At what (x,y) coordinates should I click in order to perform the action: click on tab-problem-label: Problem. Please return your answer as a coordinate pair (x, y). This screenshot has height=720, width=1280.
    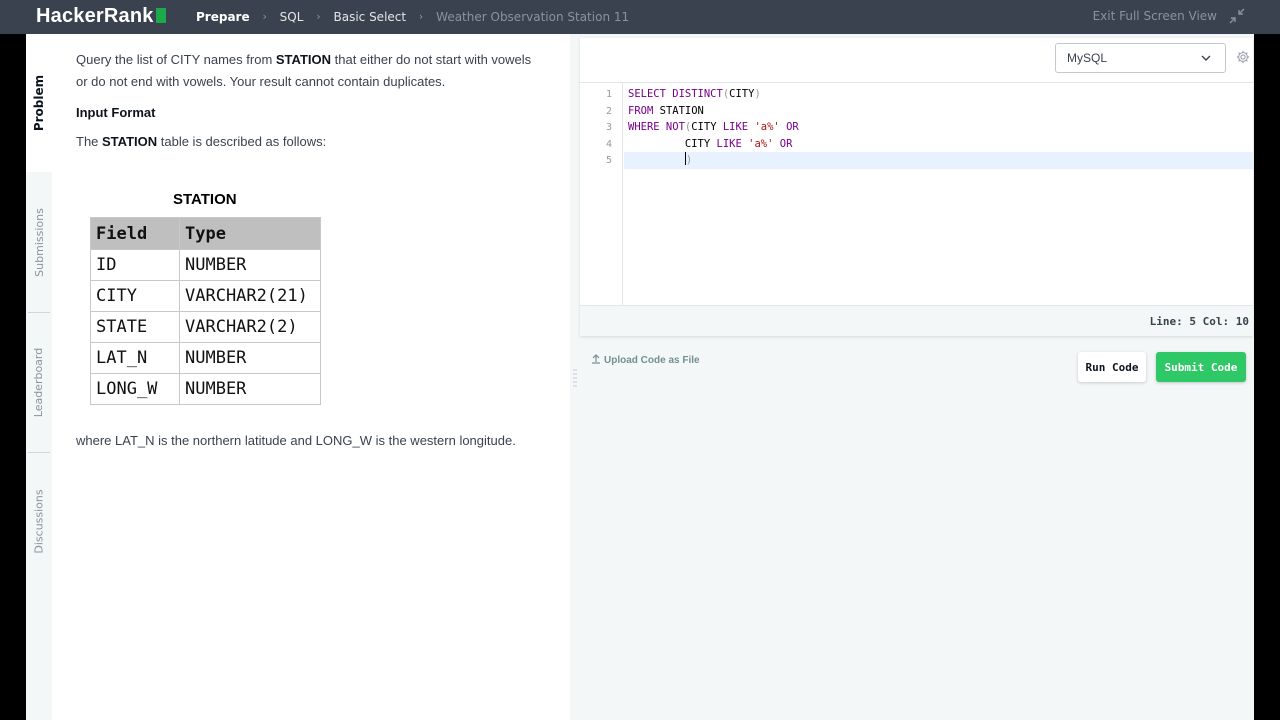
    Looking at the image, I should click on (39, 103).